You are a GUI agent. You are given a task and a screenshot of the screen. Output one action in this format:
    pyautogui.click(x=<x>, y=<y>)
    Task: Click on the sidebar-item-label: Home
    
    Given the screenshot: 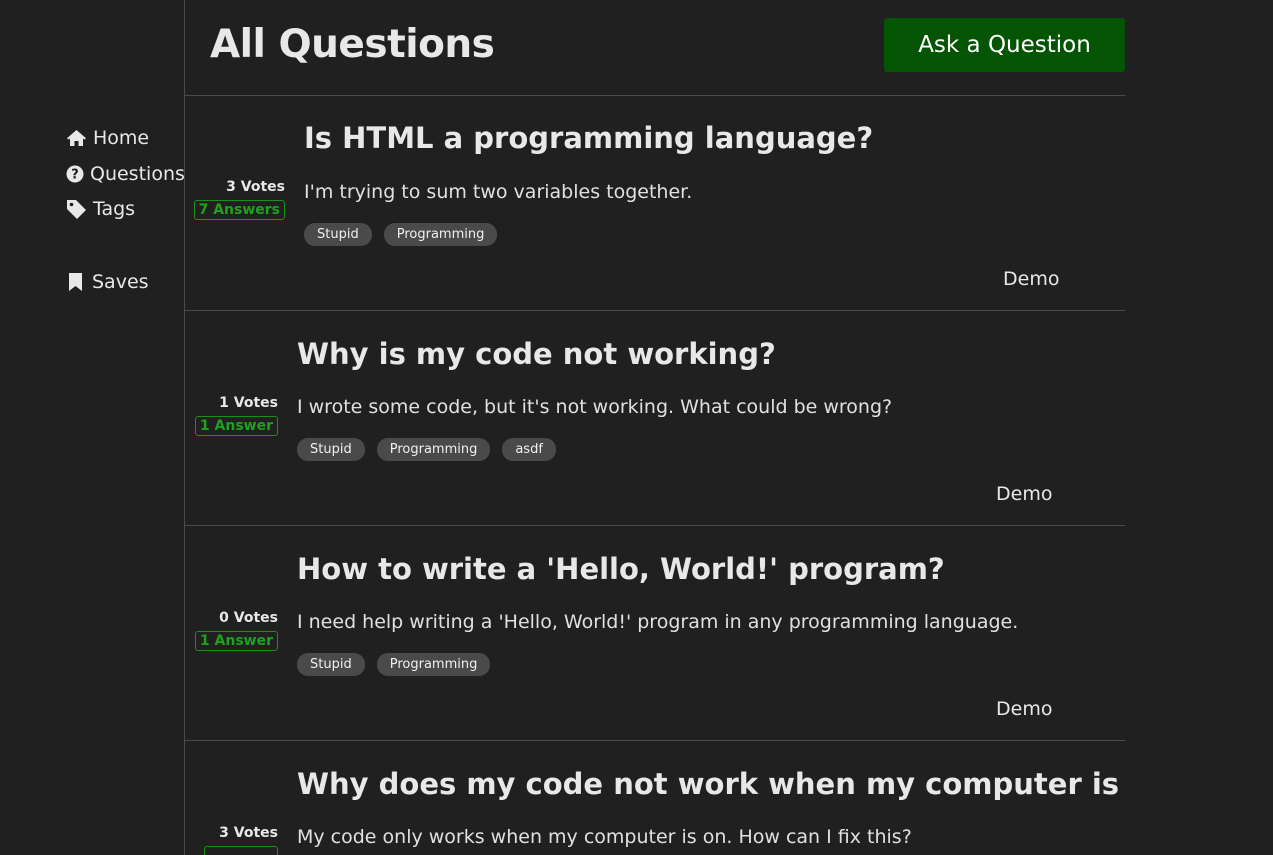 What is the action you would take?
    pyautogui.click(x=121, y=138)
    